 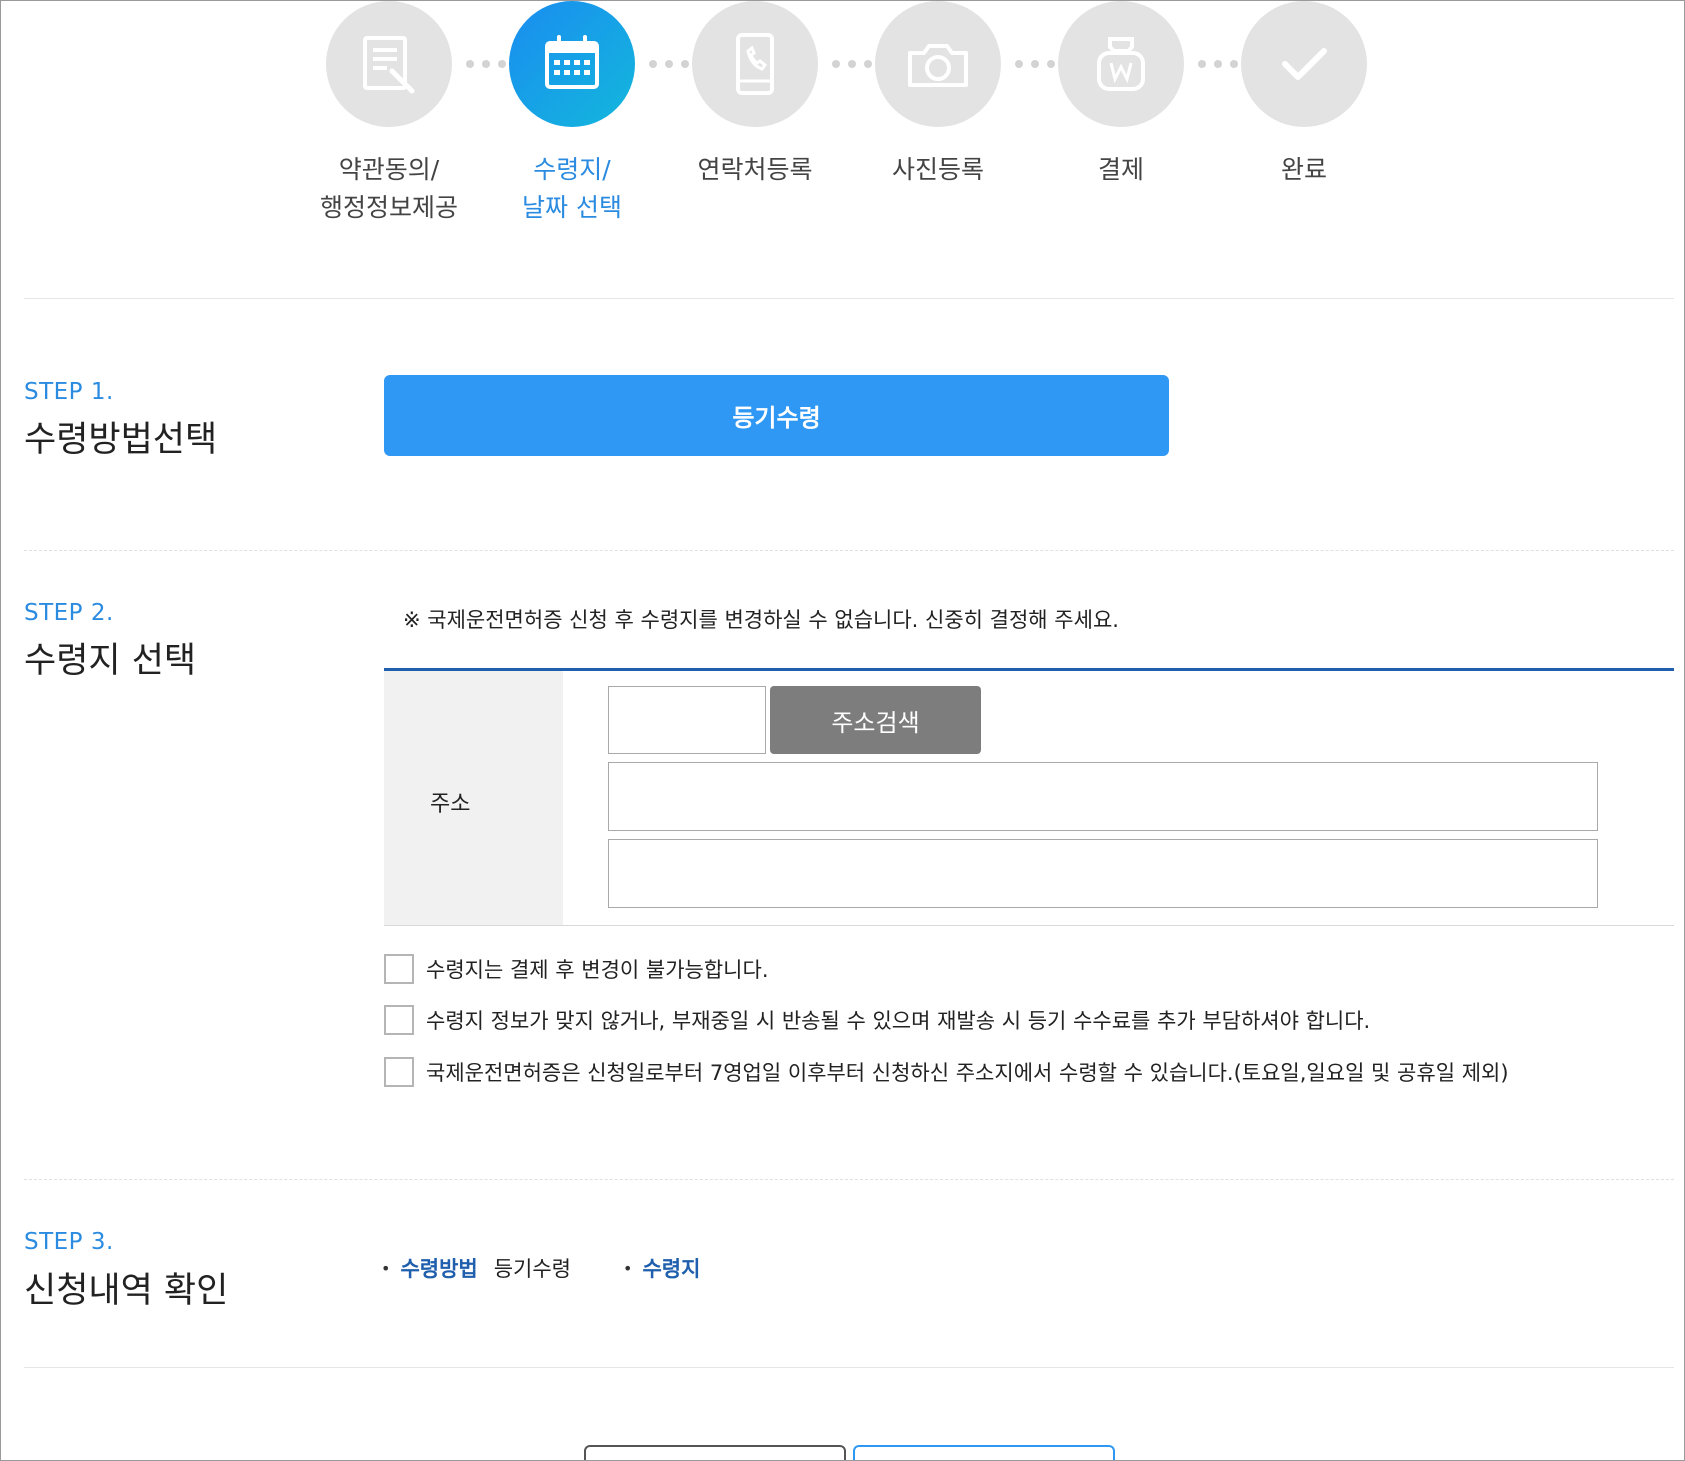 What do you see at coordinates (388, 188) in the screenshot?
I see `stepper-label: 약관동의/ 행정정보제공` at bounding box center [388, 188].